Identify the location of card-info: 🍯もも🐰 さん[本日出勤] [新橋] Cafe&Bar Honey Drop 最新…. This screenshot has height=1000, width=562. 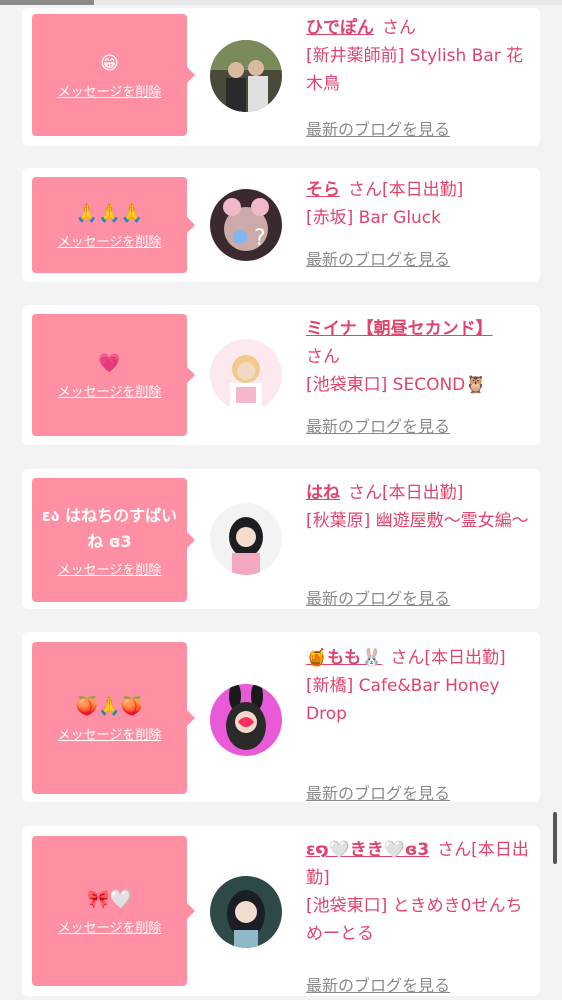
(421, 723).